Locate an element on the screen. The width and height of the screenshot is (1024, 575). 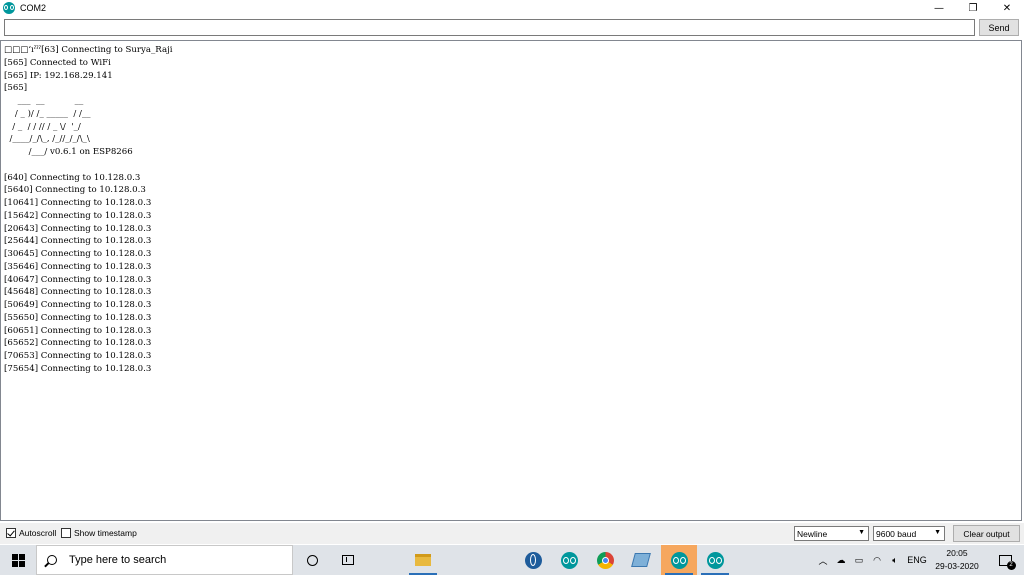
windows-logo-icon is located at coordinates (18, 560).